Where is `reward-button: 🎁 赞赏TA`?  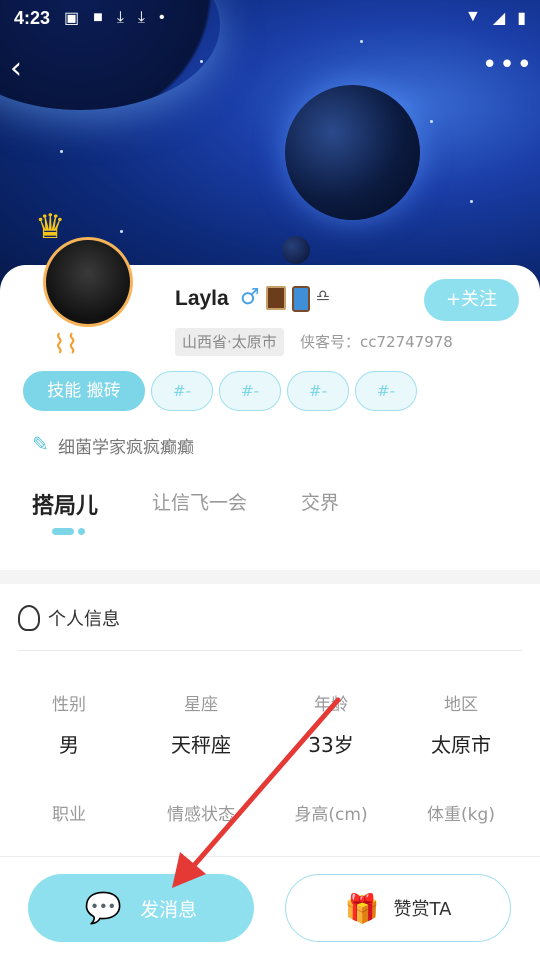 reward-button: 🎁 赞赏TA is located at coordinates (398, 908).